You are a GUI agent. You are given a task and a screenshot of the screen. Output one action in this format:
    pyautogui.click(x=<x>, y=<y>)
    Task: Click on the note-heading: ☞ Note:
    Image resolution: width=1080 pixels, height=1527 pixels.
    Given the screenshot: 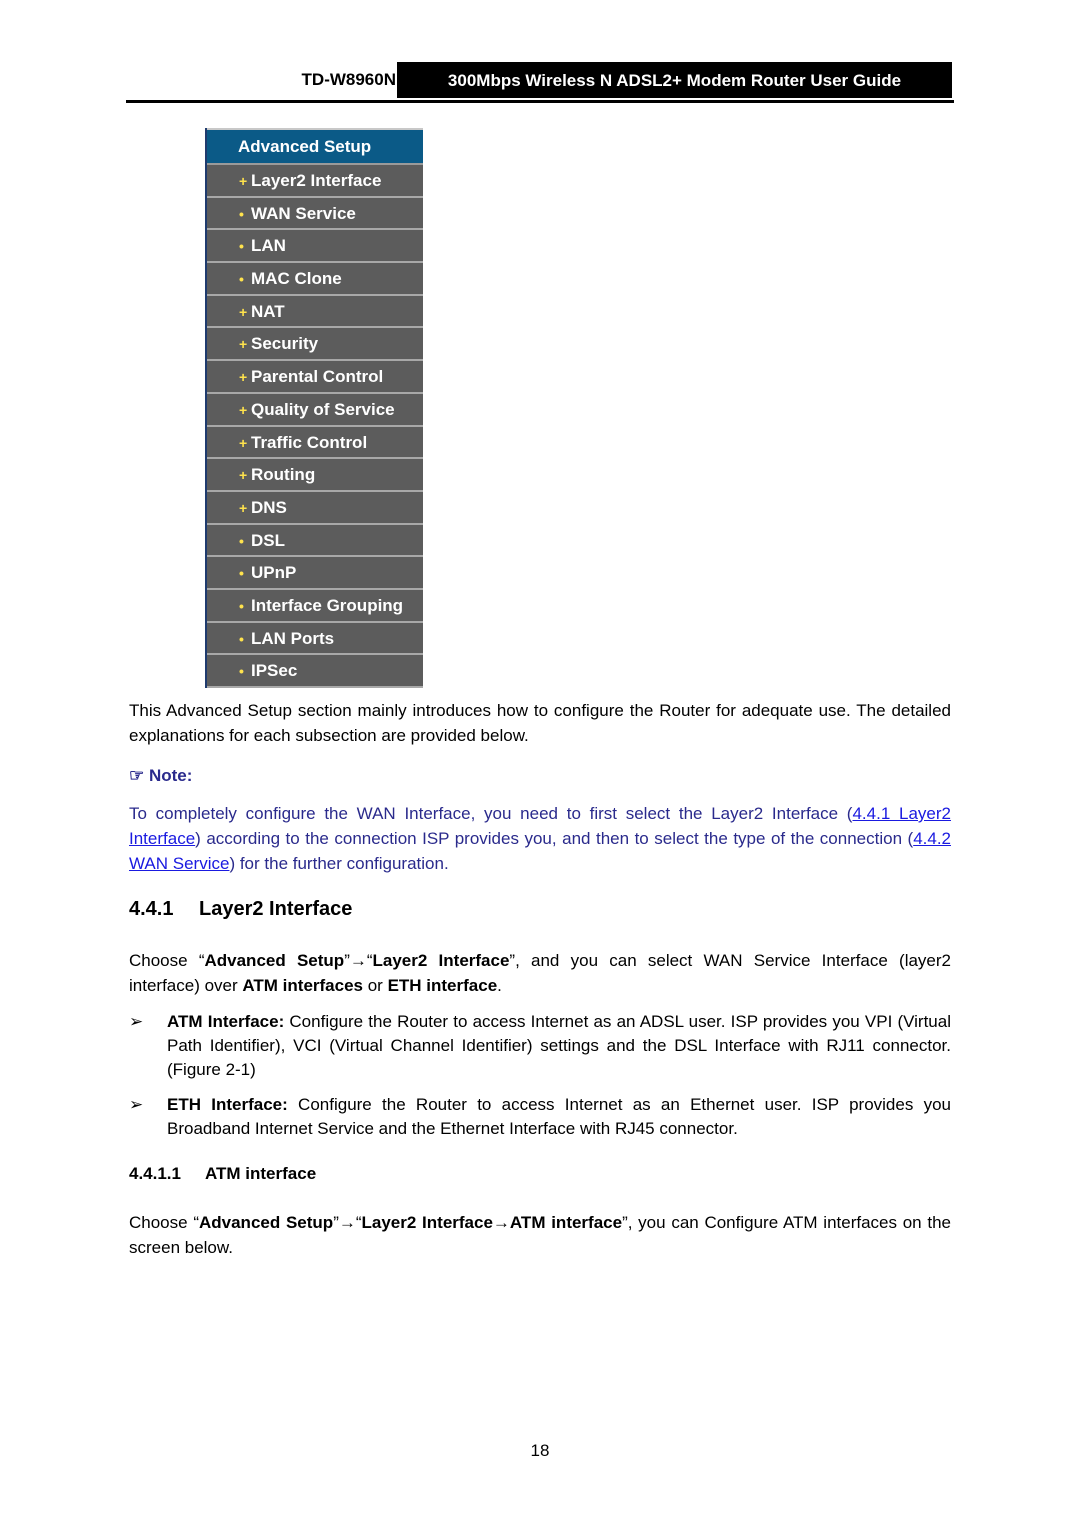 What is the action you would take?
    pyautogui.click(x=160, y=776)
    